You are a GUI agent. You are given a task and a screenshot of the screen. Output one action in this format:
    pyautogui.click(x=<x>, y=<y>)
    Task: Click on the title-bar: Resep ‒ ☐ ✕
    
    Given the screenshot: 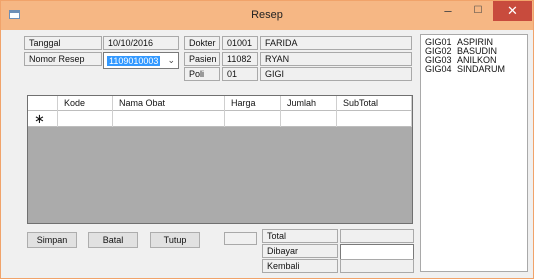 What is the action you would take?
    pyautogui.click(x=267, y=15)
    